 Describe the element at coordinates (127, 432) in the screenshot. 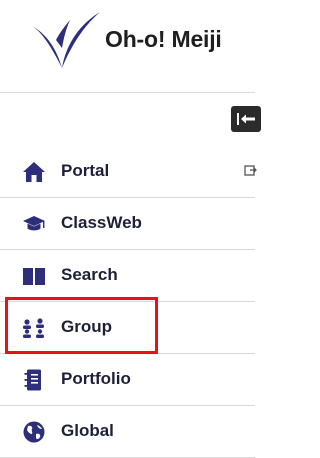

I see `sidebar-item-global: Global` at that location.